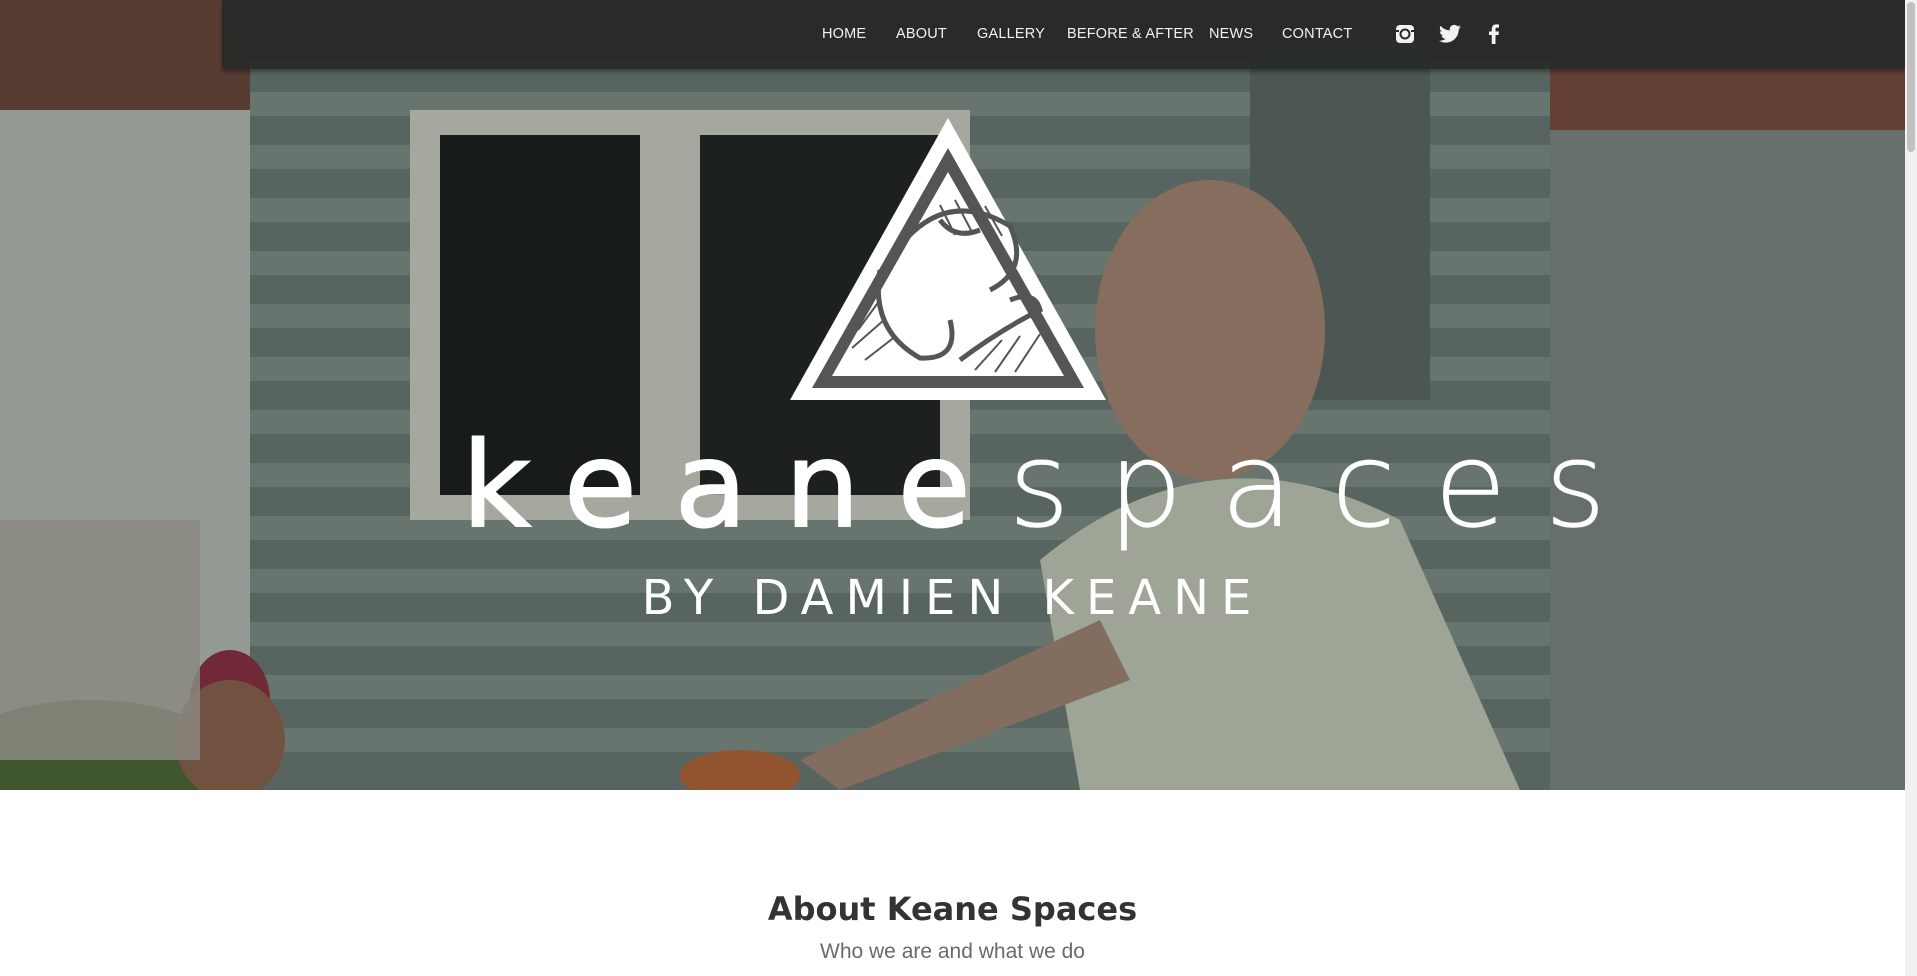 This screenshot has height=976, width=1917. I want to click on nav-news: NEWS, so click(1231, 34).